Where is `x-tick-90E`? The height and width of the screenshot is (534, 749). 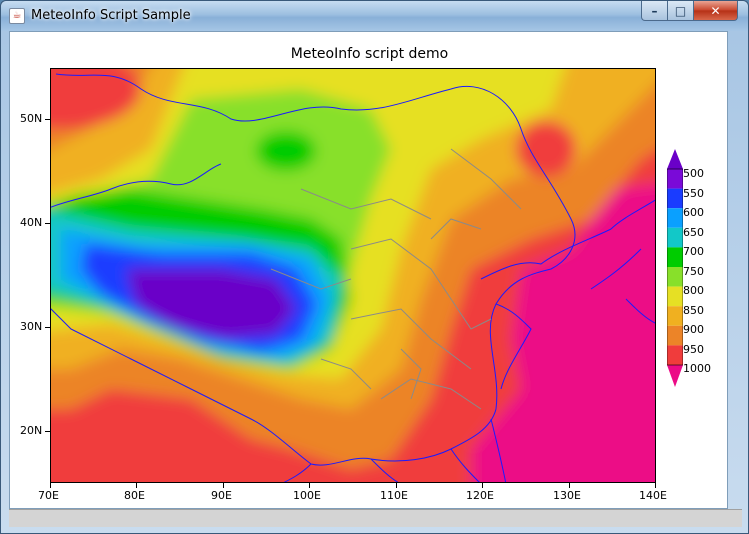 x-tick-90E is located at coordinates (223, 485).